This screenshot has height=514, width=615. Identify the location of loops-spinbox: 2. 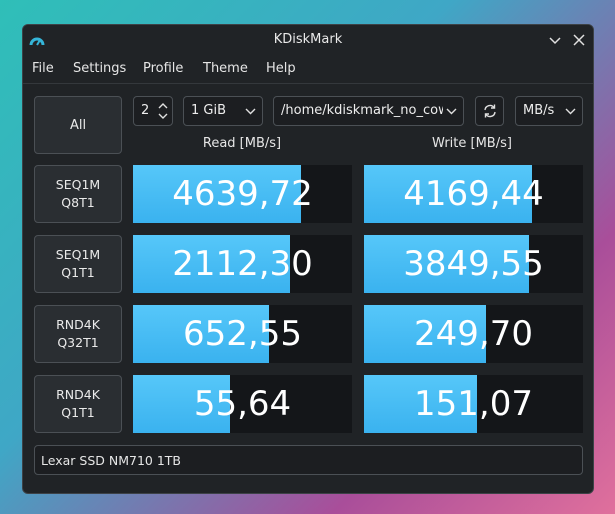
(153, 111).